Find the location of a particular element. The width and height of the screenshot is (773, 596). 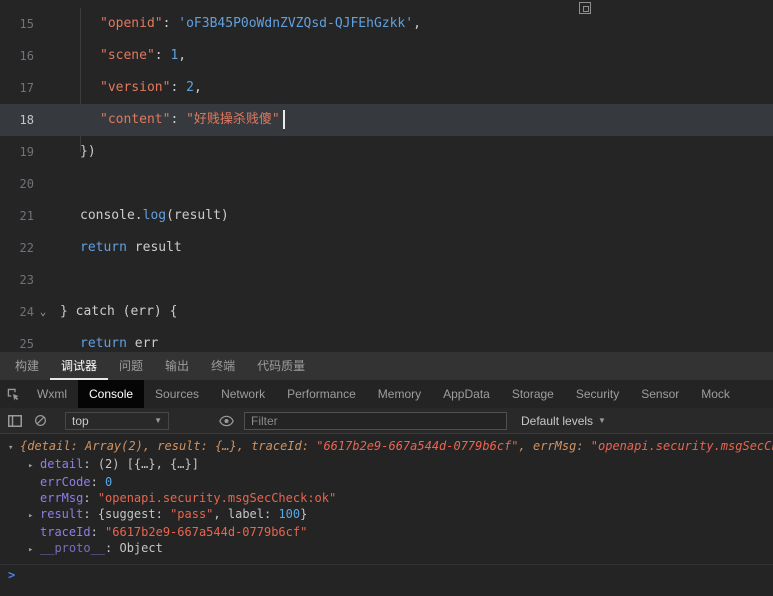

console-toolbar: top ▼ Default levels ▼ is located at coordinates (386, 421).